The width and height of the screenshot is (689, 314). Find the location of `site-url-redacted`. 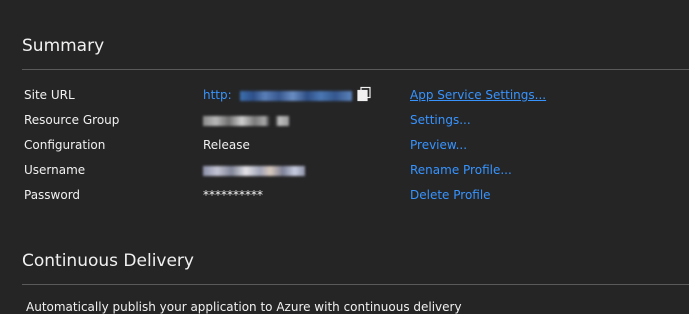

site-url-redacted is located at coordinates (295, 95).